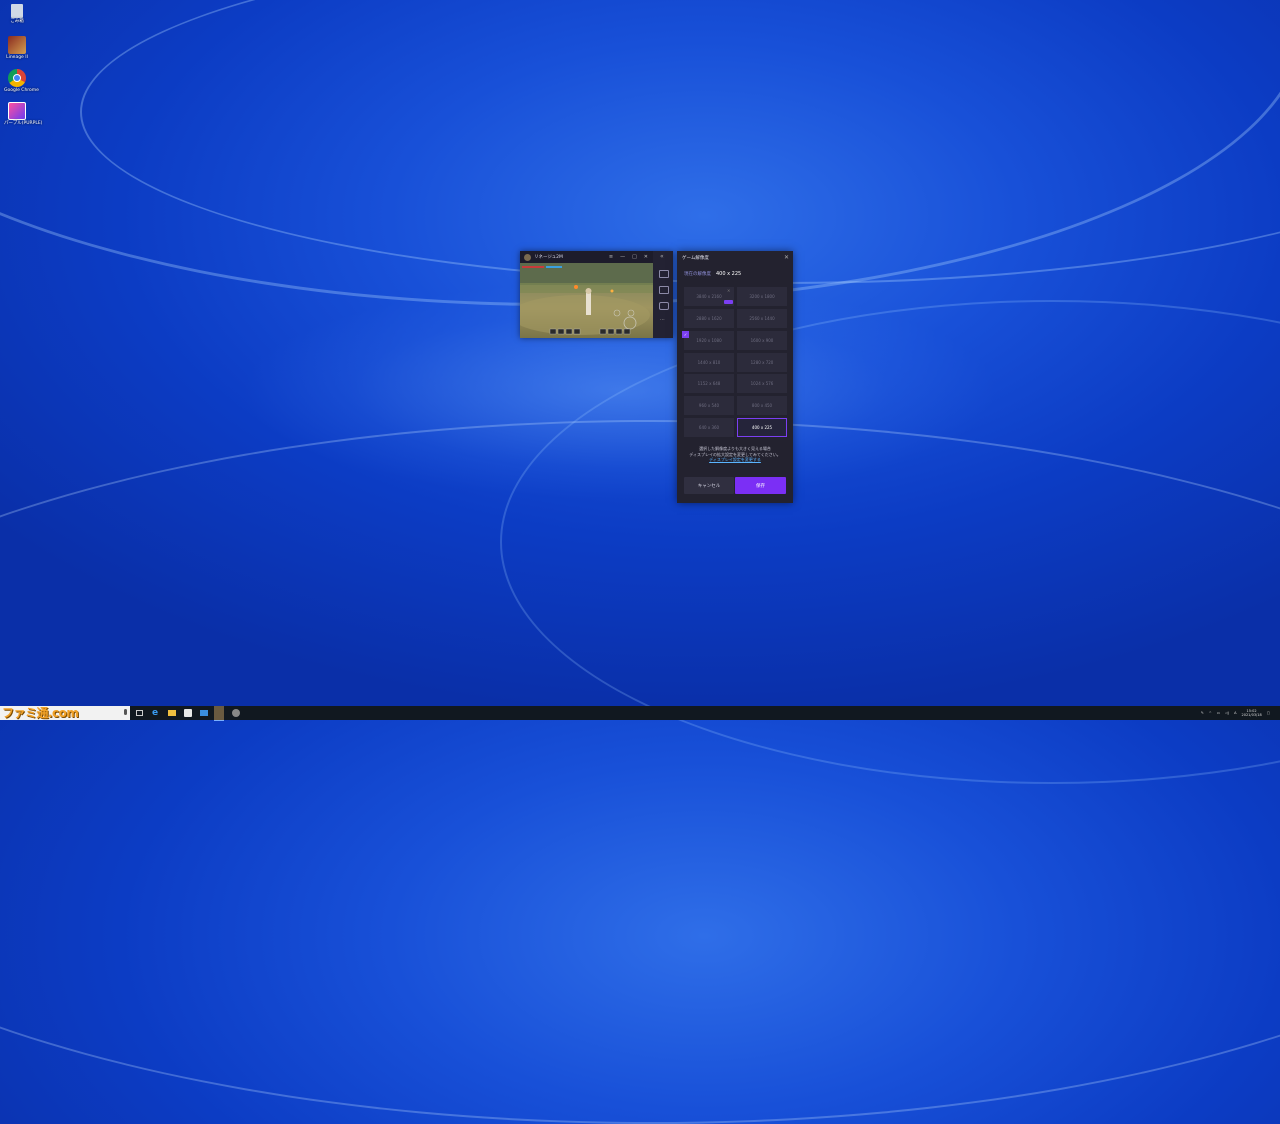  Describe the element at coordinates (40, 713) in the screenshot. I see `watermark-logo: ファミ通.com` at that location.